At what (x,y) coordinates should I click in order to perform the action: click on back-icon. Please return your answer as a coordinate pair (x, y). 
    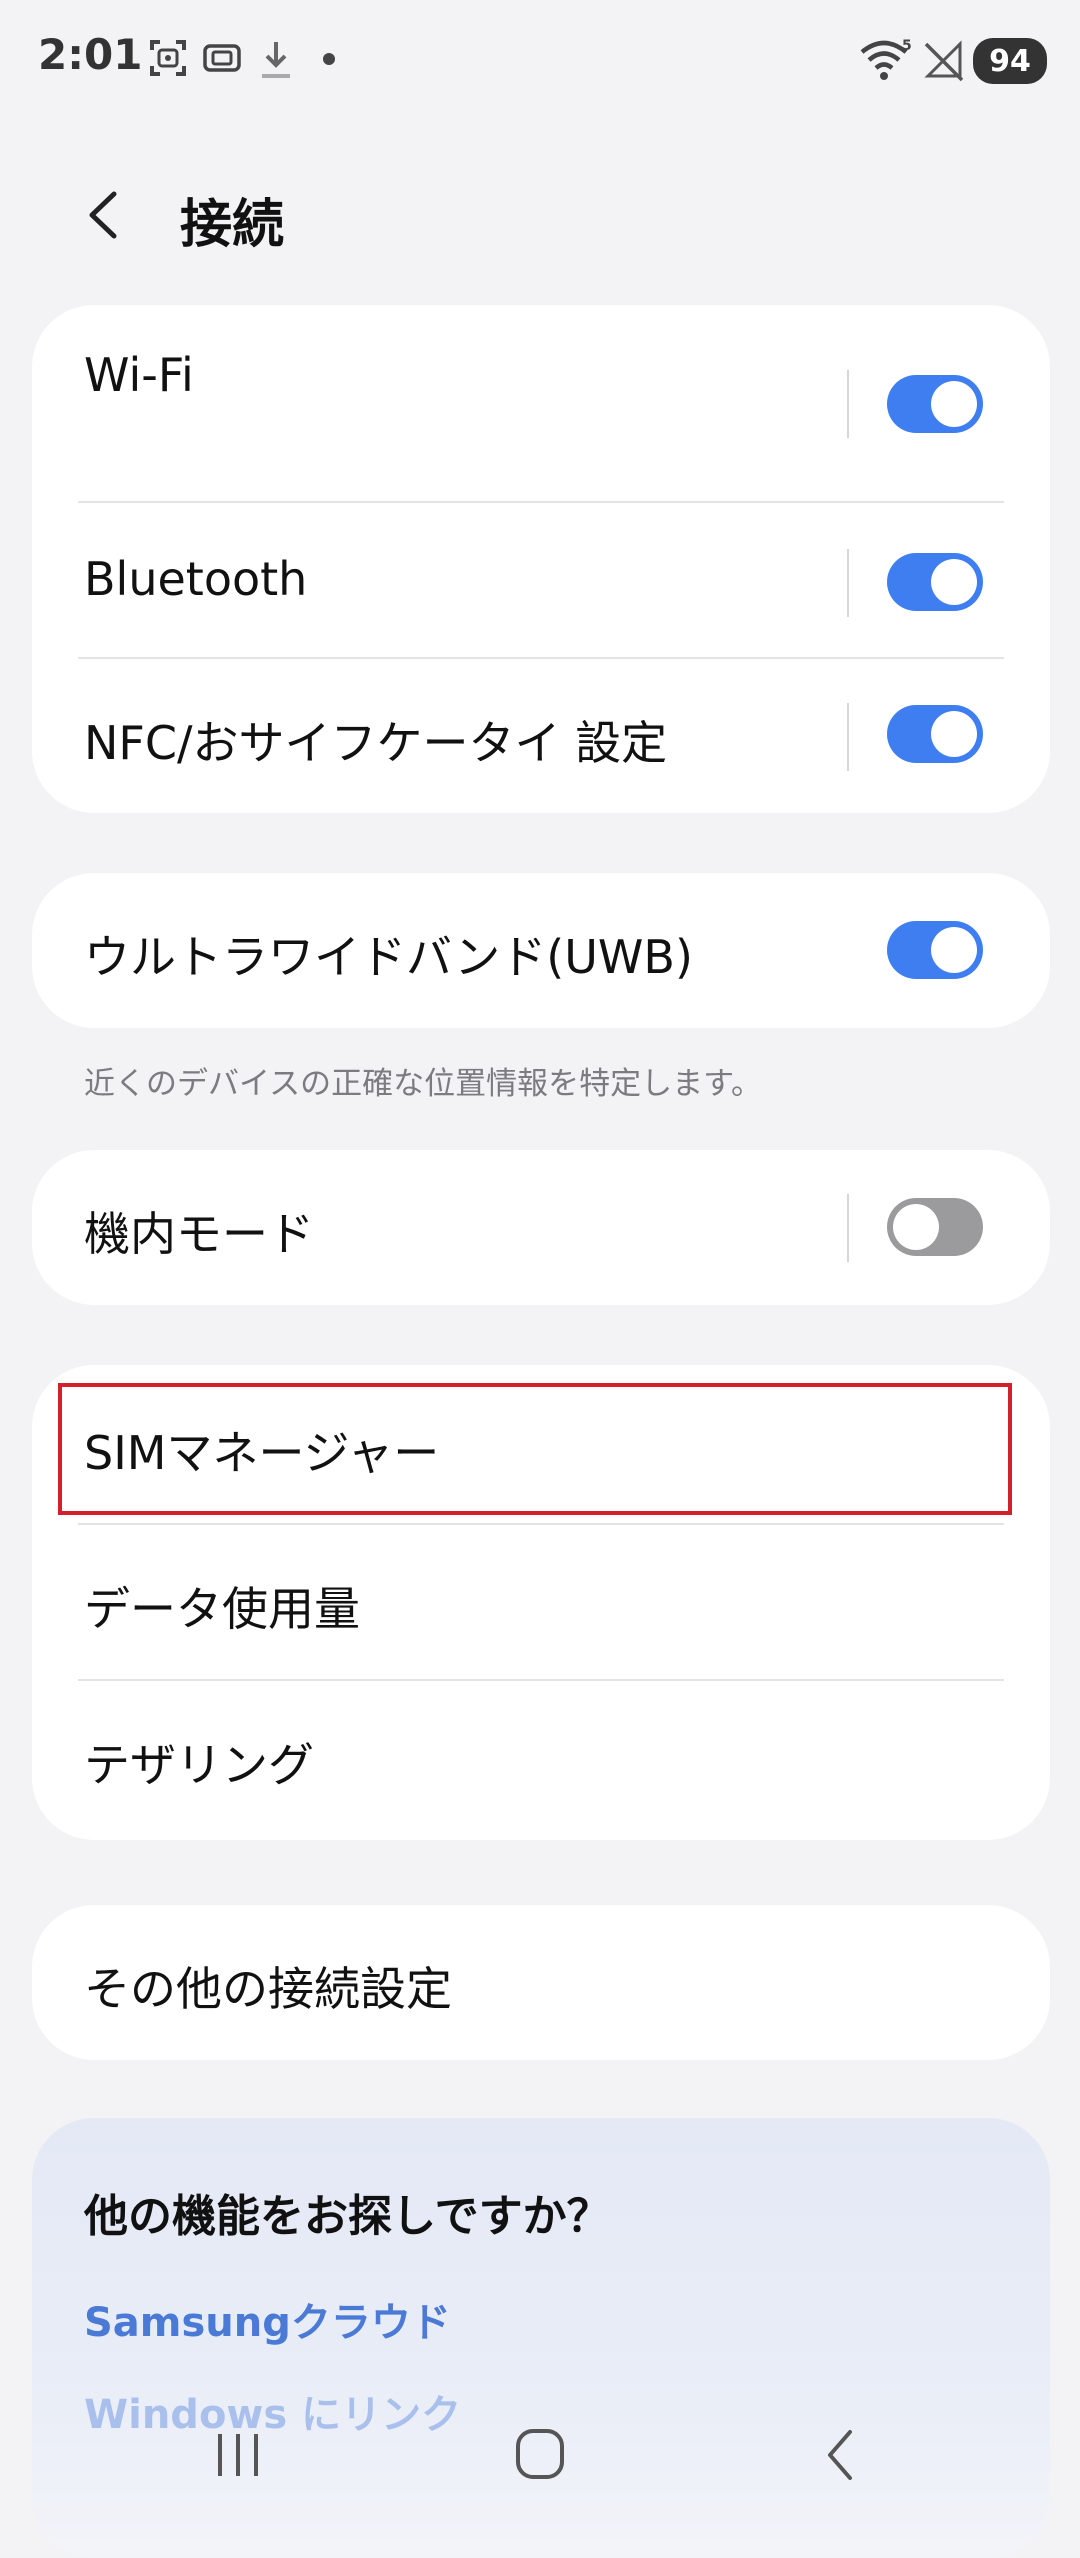
    Looking at the image, I should click on (840, 2455).